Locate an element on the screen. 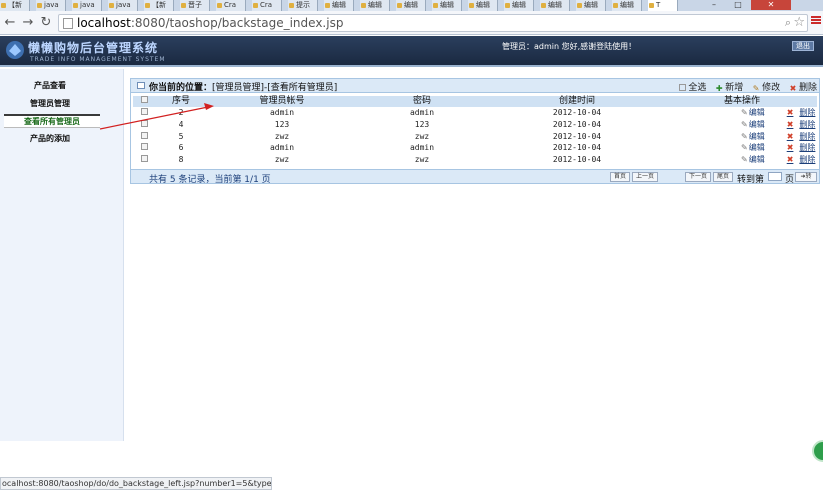 This screenshot has width=823, height=490. reload-icon: ↻ is located at coordinates (46, 23).